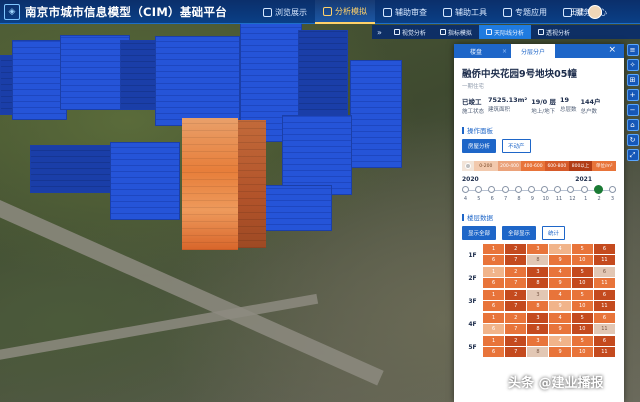 This screenshot has width=640, height=402. I want to click on sub-perspective: 透视分析, so click(554, 32).